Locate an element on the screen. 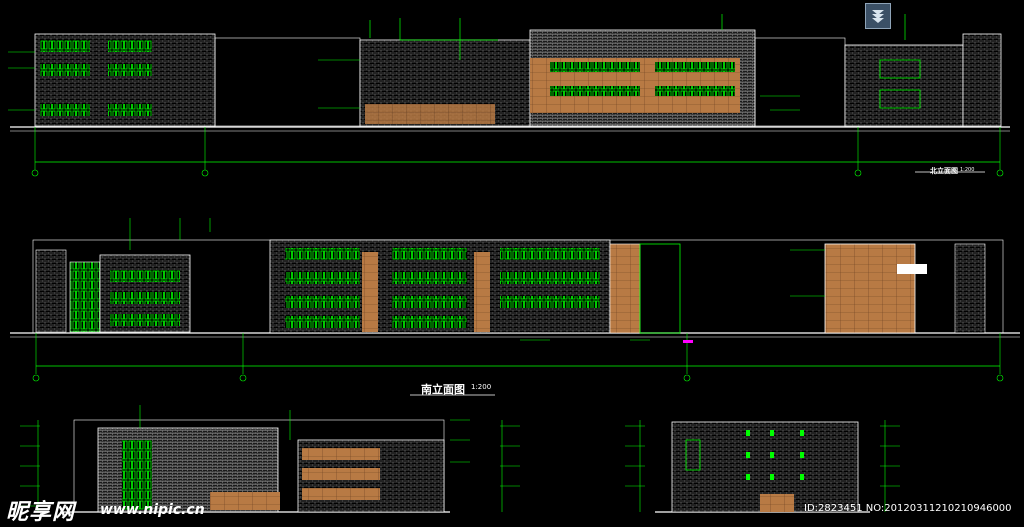 The width and height of the screenshot is (1024, 527). layer-stack-button is located at coordinates (878, 16).